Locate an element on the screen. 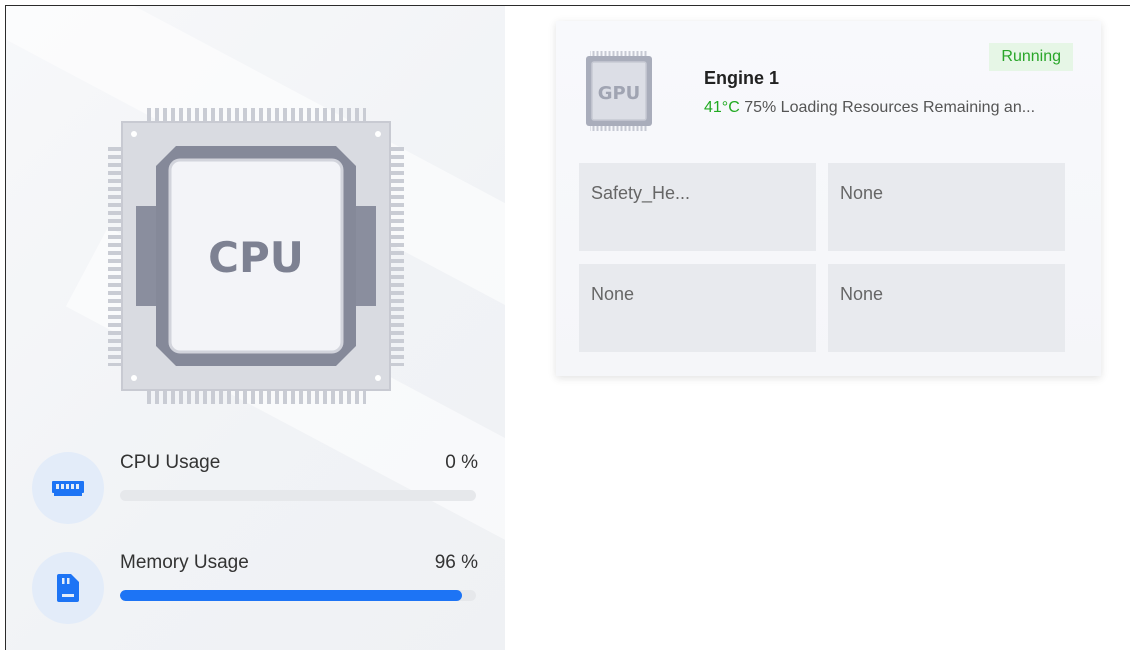 The height and width of the screenshot is (650, 1133). cpu-usage-row: CPU Usage 0 % is located at coordinates (267, 488).